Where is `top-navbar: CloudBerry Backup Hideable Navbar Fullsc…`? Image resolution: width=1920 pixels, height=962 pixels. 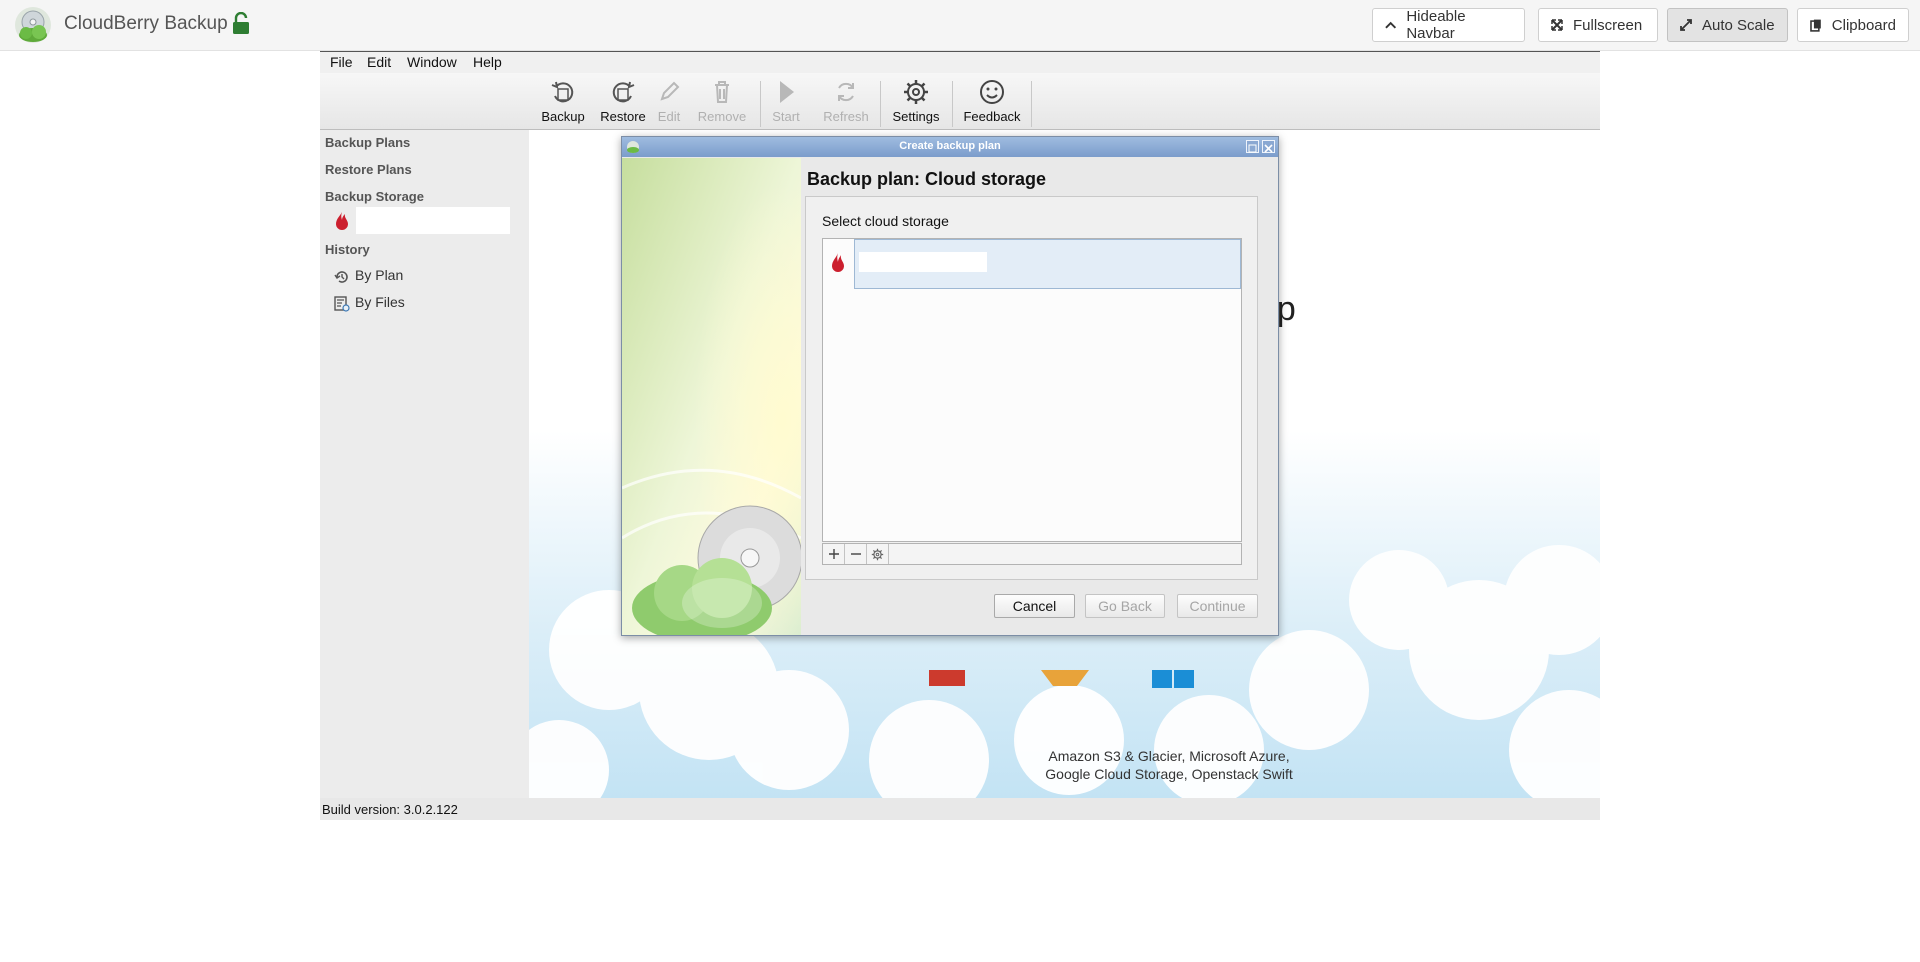
top-navbar: CloudBerry Backup Hideable Navbar Fullsc… is located at coordinates (960, 25).